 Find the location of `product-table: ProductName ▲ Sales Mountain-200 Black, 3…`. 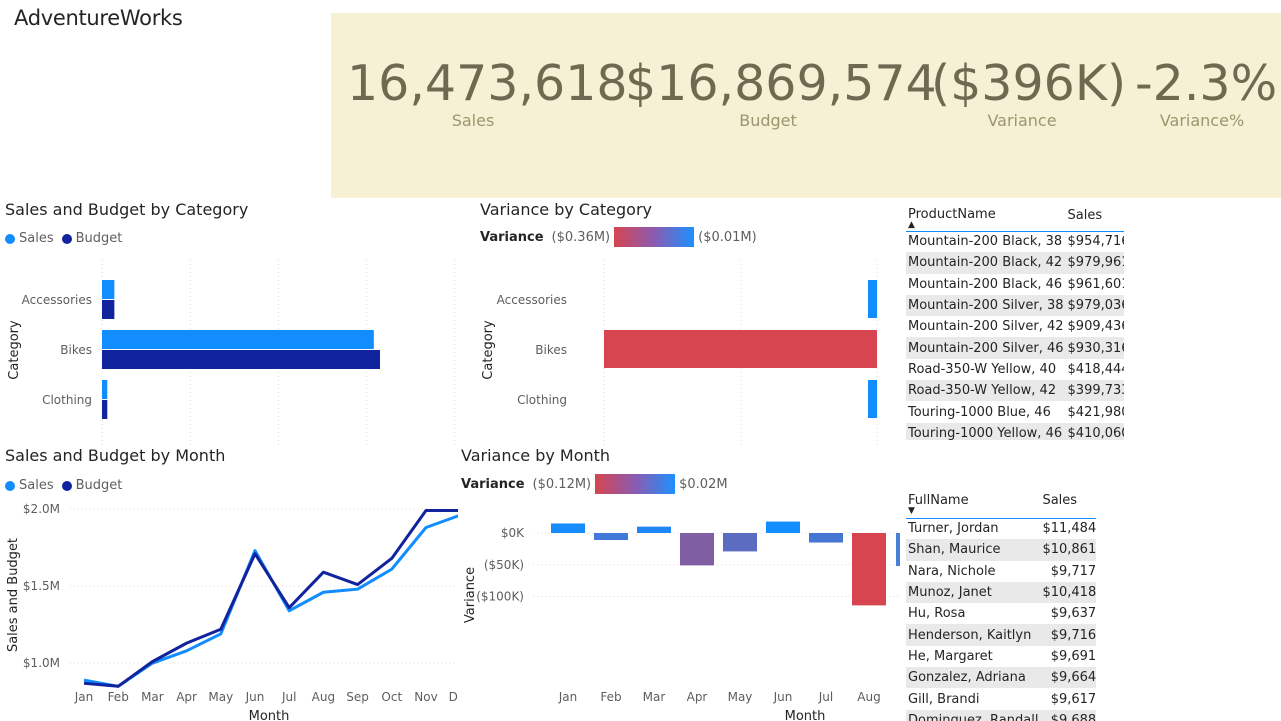

product-table: ProductName ▲ Sales Mountain-200 Black, 3… is located at coordinates (1015, 322).